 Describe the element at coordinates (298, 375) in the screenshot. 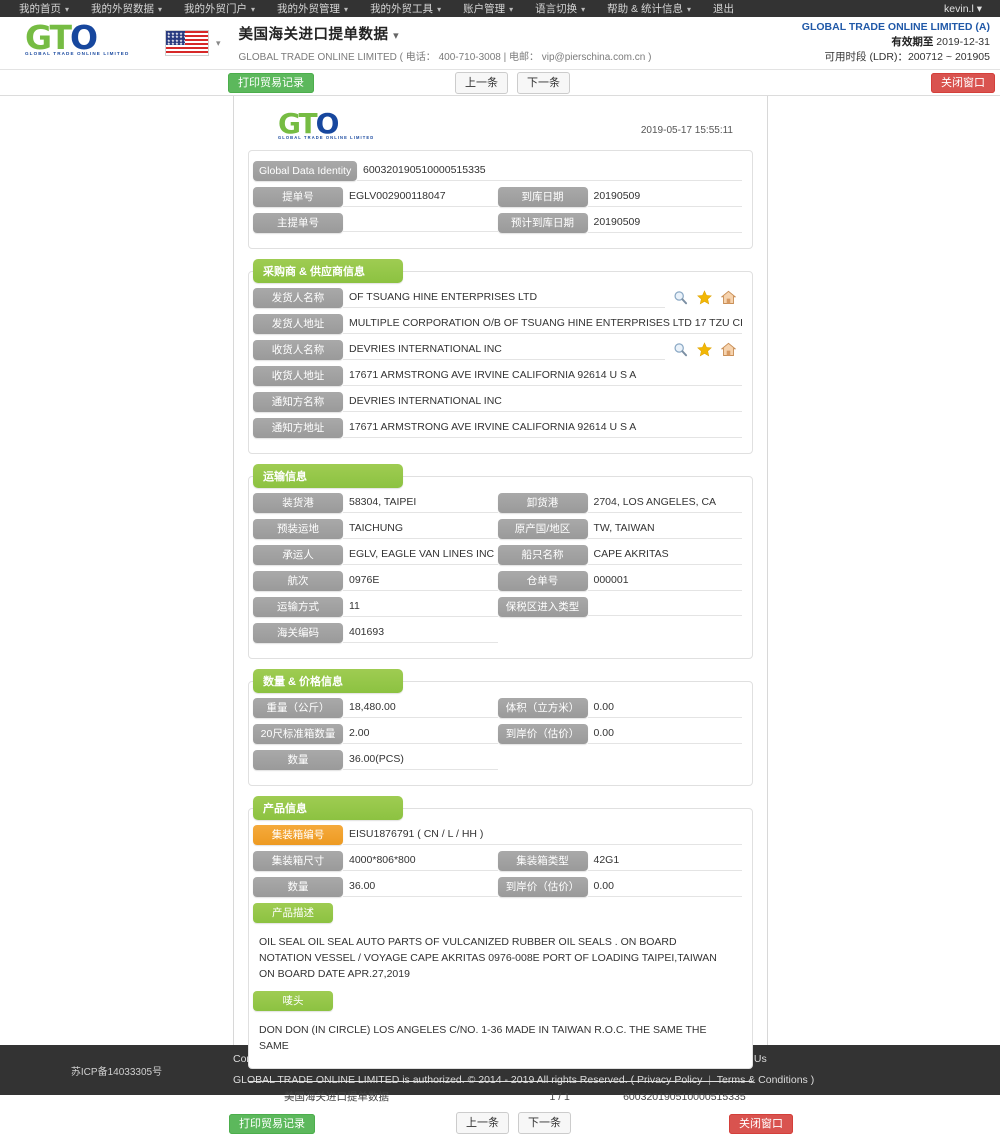

I see `field-label: 收货人地址` at that location.